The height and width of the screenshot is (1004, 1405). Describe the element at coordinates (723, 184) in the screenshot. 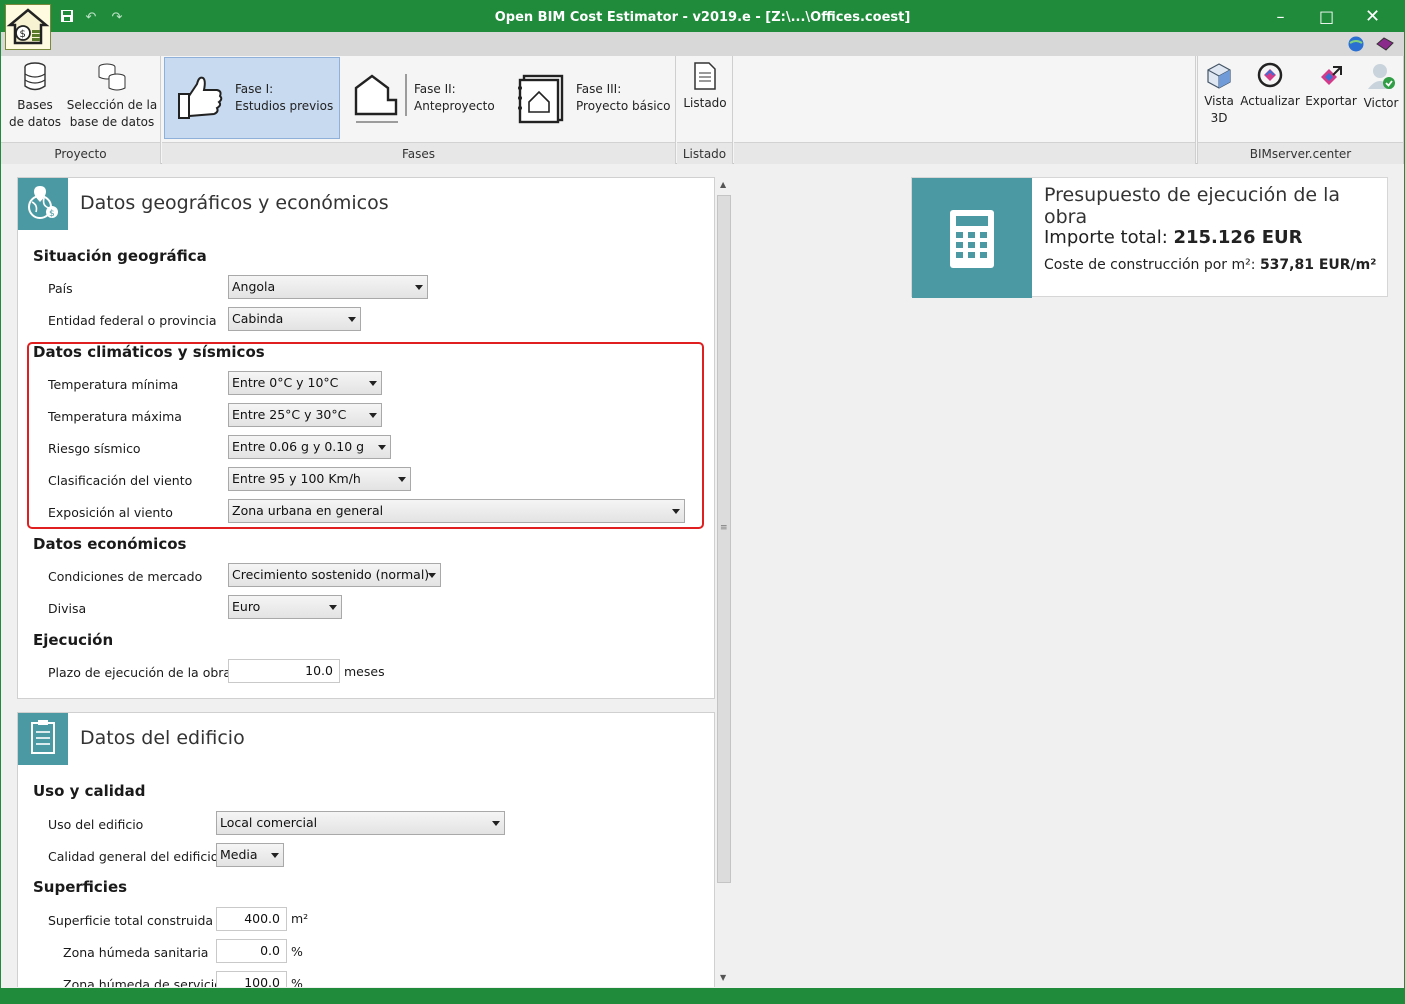

I see `scroll-up-icon: ▲` at that location.